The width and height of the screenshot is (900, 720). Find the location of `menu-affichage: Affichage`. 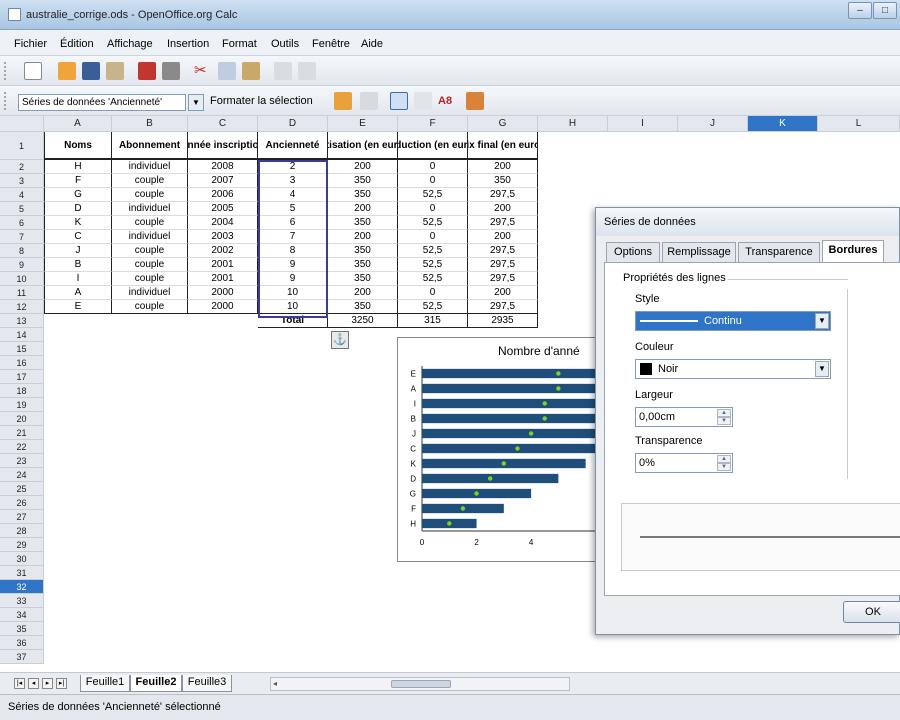

menu-affichage: Affichage is located at coordinates (130, 44).